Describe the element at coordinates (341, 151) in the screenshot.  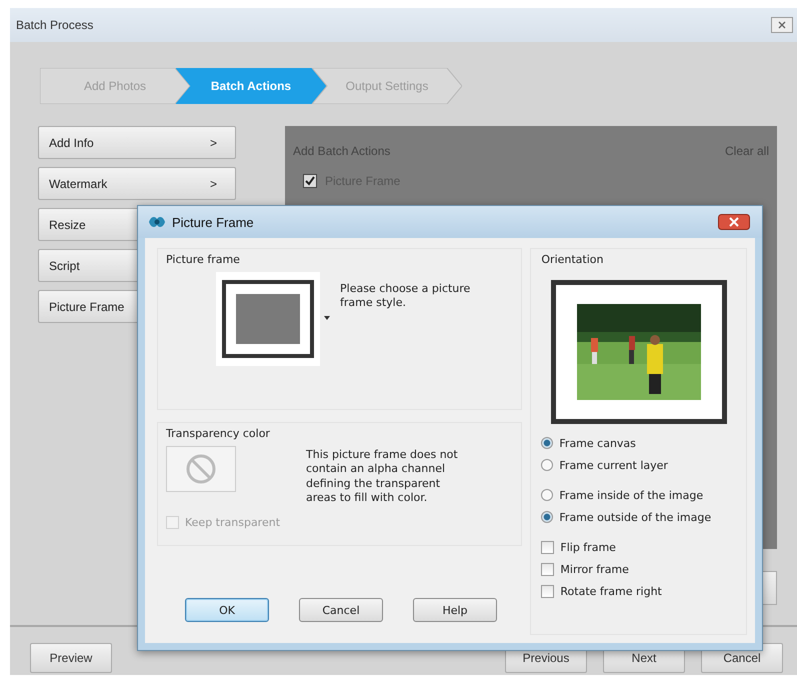
I see `panel-title: Add Batch Actions` at that location.